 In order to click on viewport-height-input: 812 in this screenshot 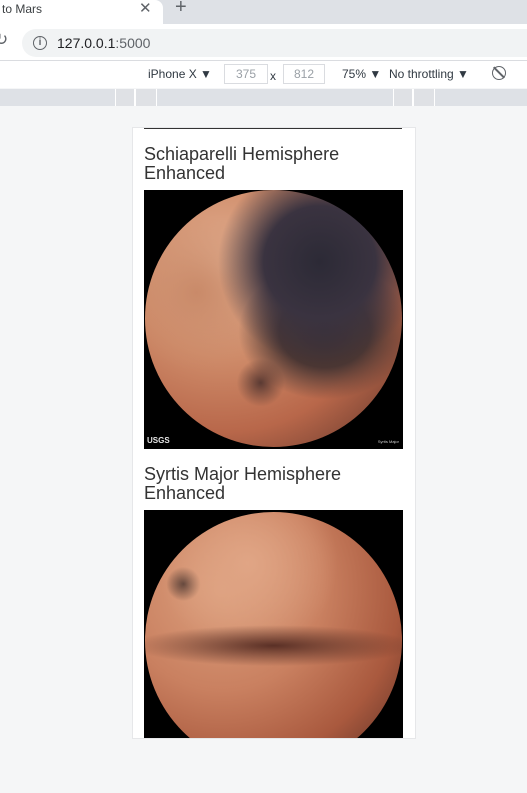, I will do `click(304, 74)`.